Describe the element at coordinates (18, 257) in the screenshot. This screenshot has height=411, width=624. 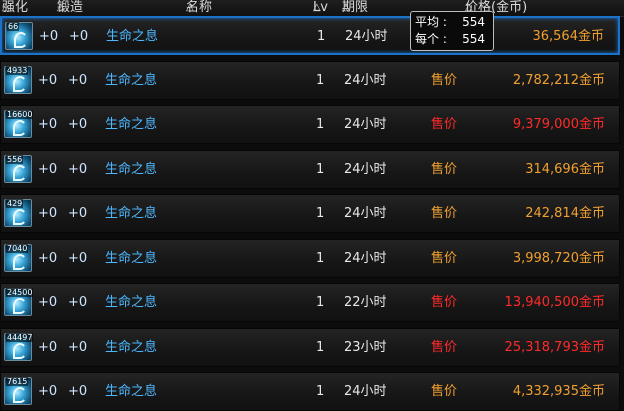
I see `breath-of-life-icon: 7040` at that location.